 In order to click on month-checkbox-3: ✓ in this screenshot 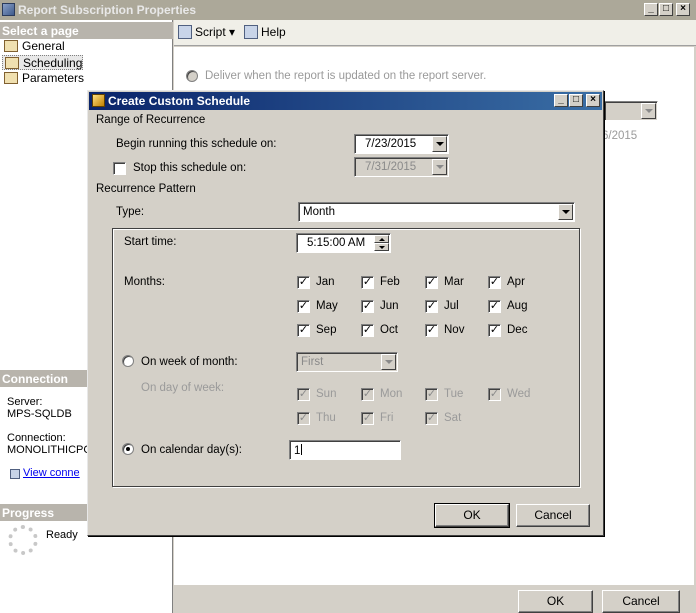, I will do `click(494, 282)`.